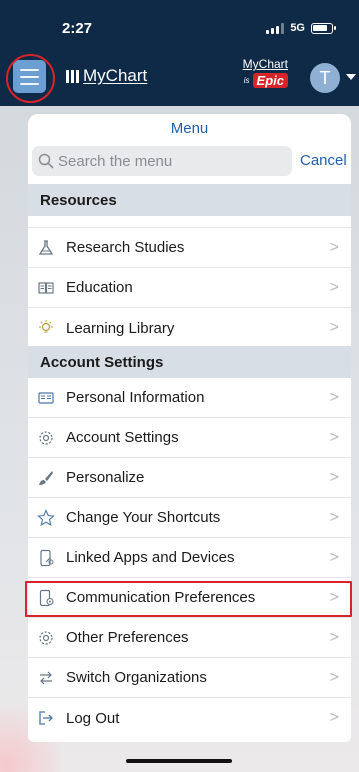  What do you see at coordinates (179, 80) in the screenshot?
I see `app-header: MyChart MyChart is Epic T` at bounding box center [179, 80].